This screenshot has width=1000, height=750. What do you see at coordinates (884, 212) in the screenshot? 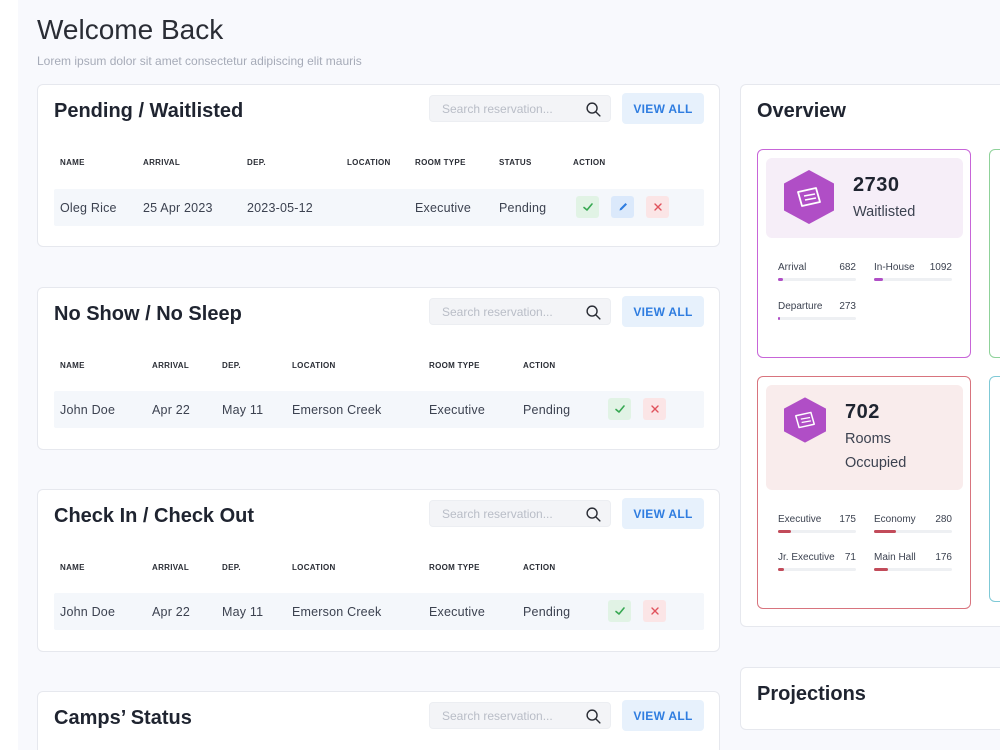
I see `waitlisted-label: Waitlisted` at bounding box center [884, 212].